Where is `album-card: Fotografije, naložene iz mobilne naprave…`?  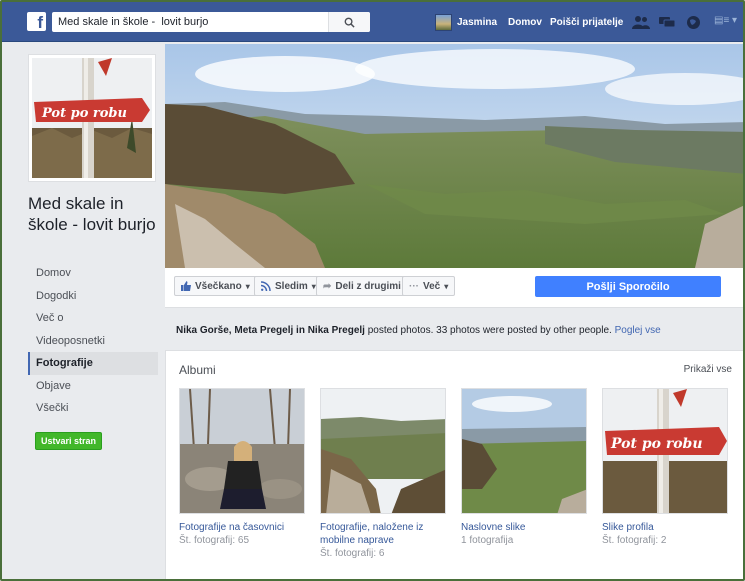
album-card: Fotografije, naložene iz mobilne naprave… is located at coordinates (383, 474).